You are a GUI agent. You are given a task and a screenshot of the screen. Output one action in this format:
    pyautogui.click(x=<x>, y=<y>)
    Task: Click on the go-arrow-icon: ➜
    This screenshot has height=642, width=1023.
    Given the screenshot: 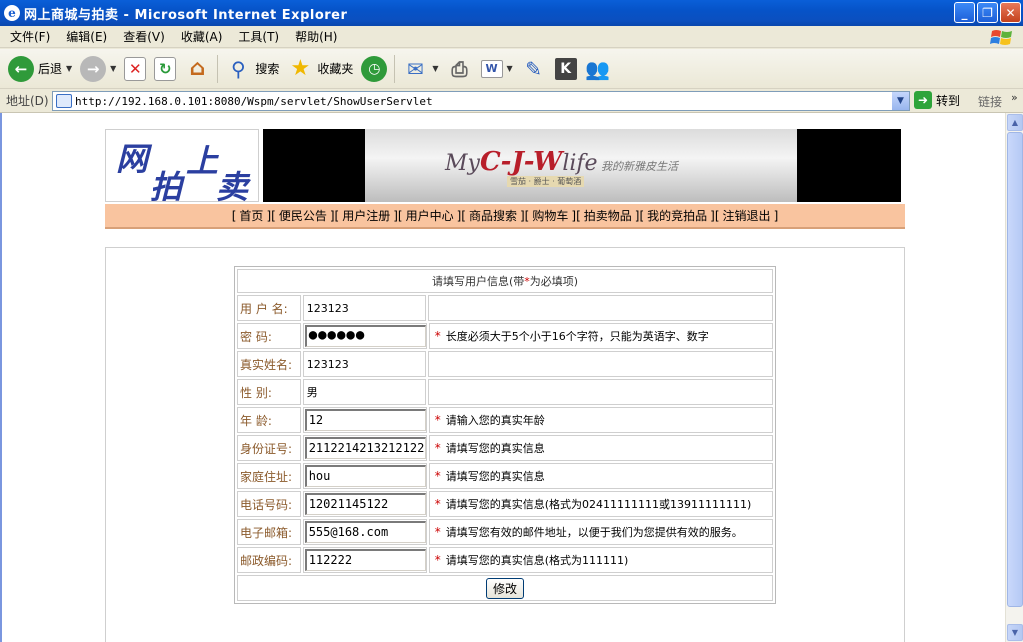 What is the action you would take?
    pyautogui.click(x=923, y=100)
    